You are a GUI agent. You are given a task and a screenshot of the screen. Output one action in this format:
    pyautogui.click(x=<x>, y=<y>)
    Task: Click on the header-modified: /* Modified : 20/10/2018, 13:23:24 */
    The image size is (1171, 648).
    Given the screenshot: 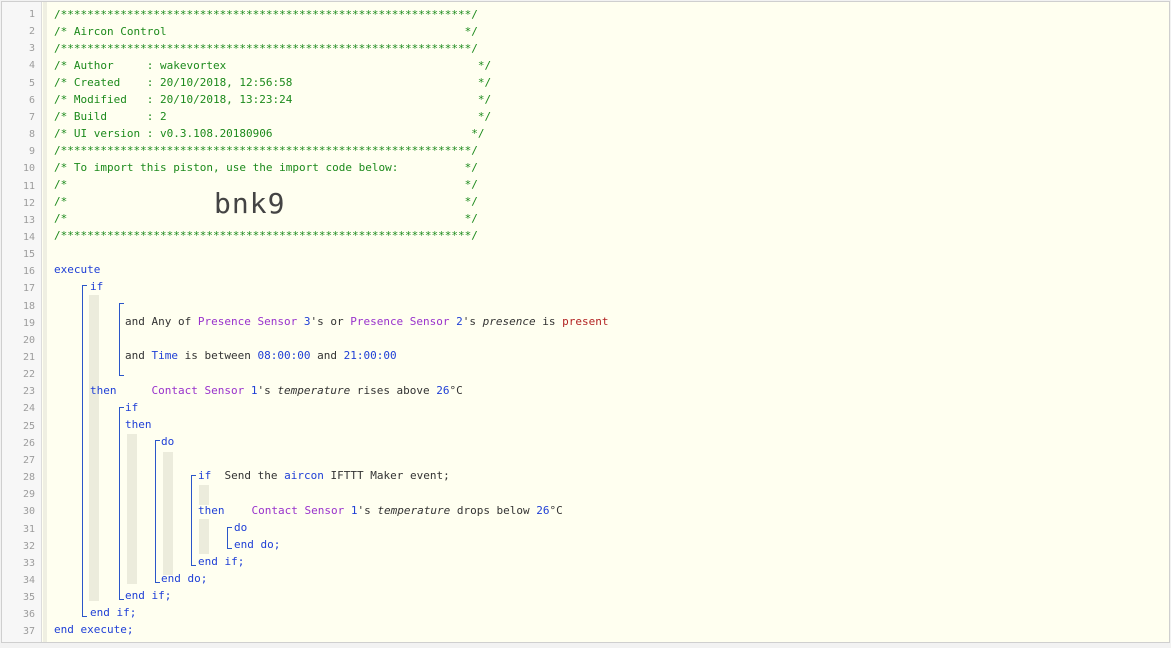 What is the action you would take?
    pyautogui.click(x=273, y=99)
    